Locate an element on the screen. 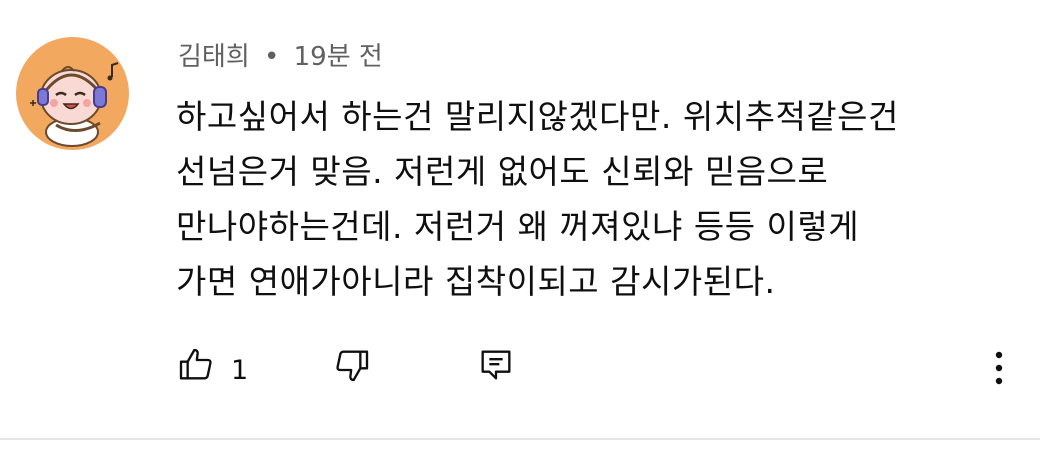 The width and height of the screenshot is (1040, 451). thumbs-up-icon is located at coordinates (195, 364).